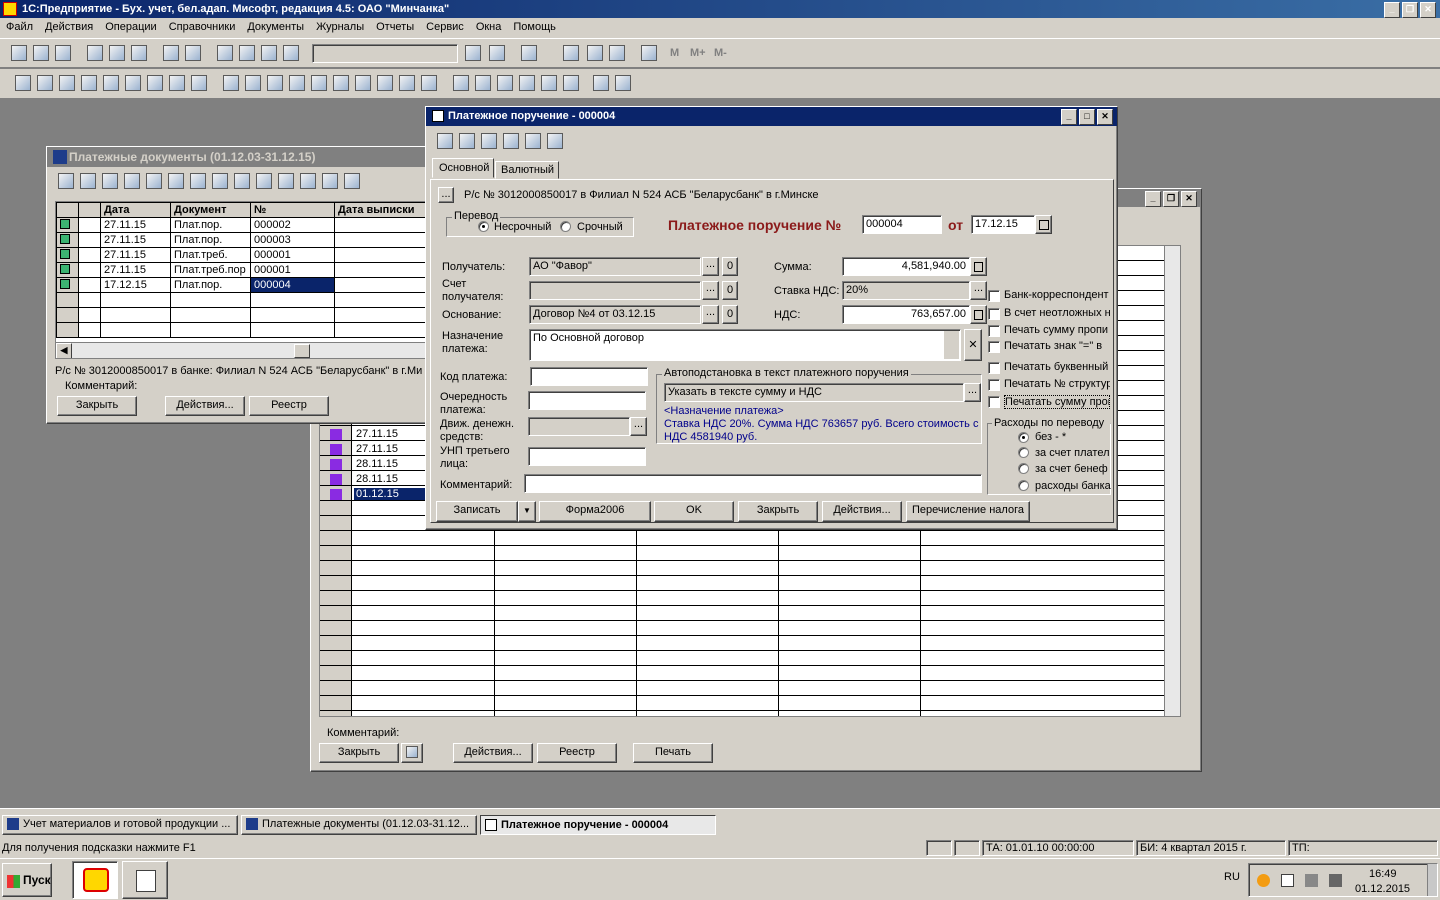 The width and height of the screenshot is (1440, 900). What do you see at coordinates (243, 225) in the screenshot?
I see `table-row: 27.11.15 Плат.пор. 000002` at bounding box center [243, 225].